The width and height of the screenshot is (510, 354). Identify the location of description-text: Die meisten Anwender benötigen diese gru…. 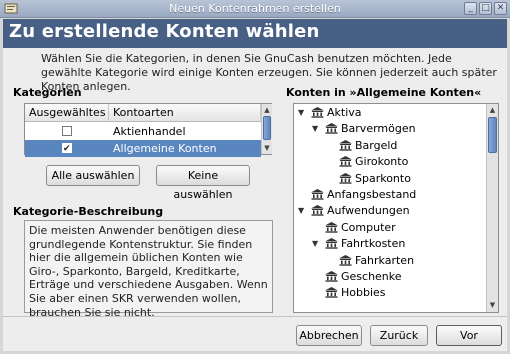
(148, 269).